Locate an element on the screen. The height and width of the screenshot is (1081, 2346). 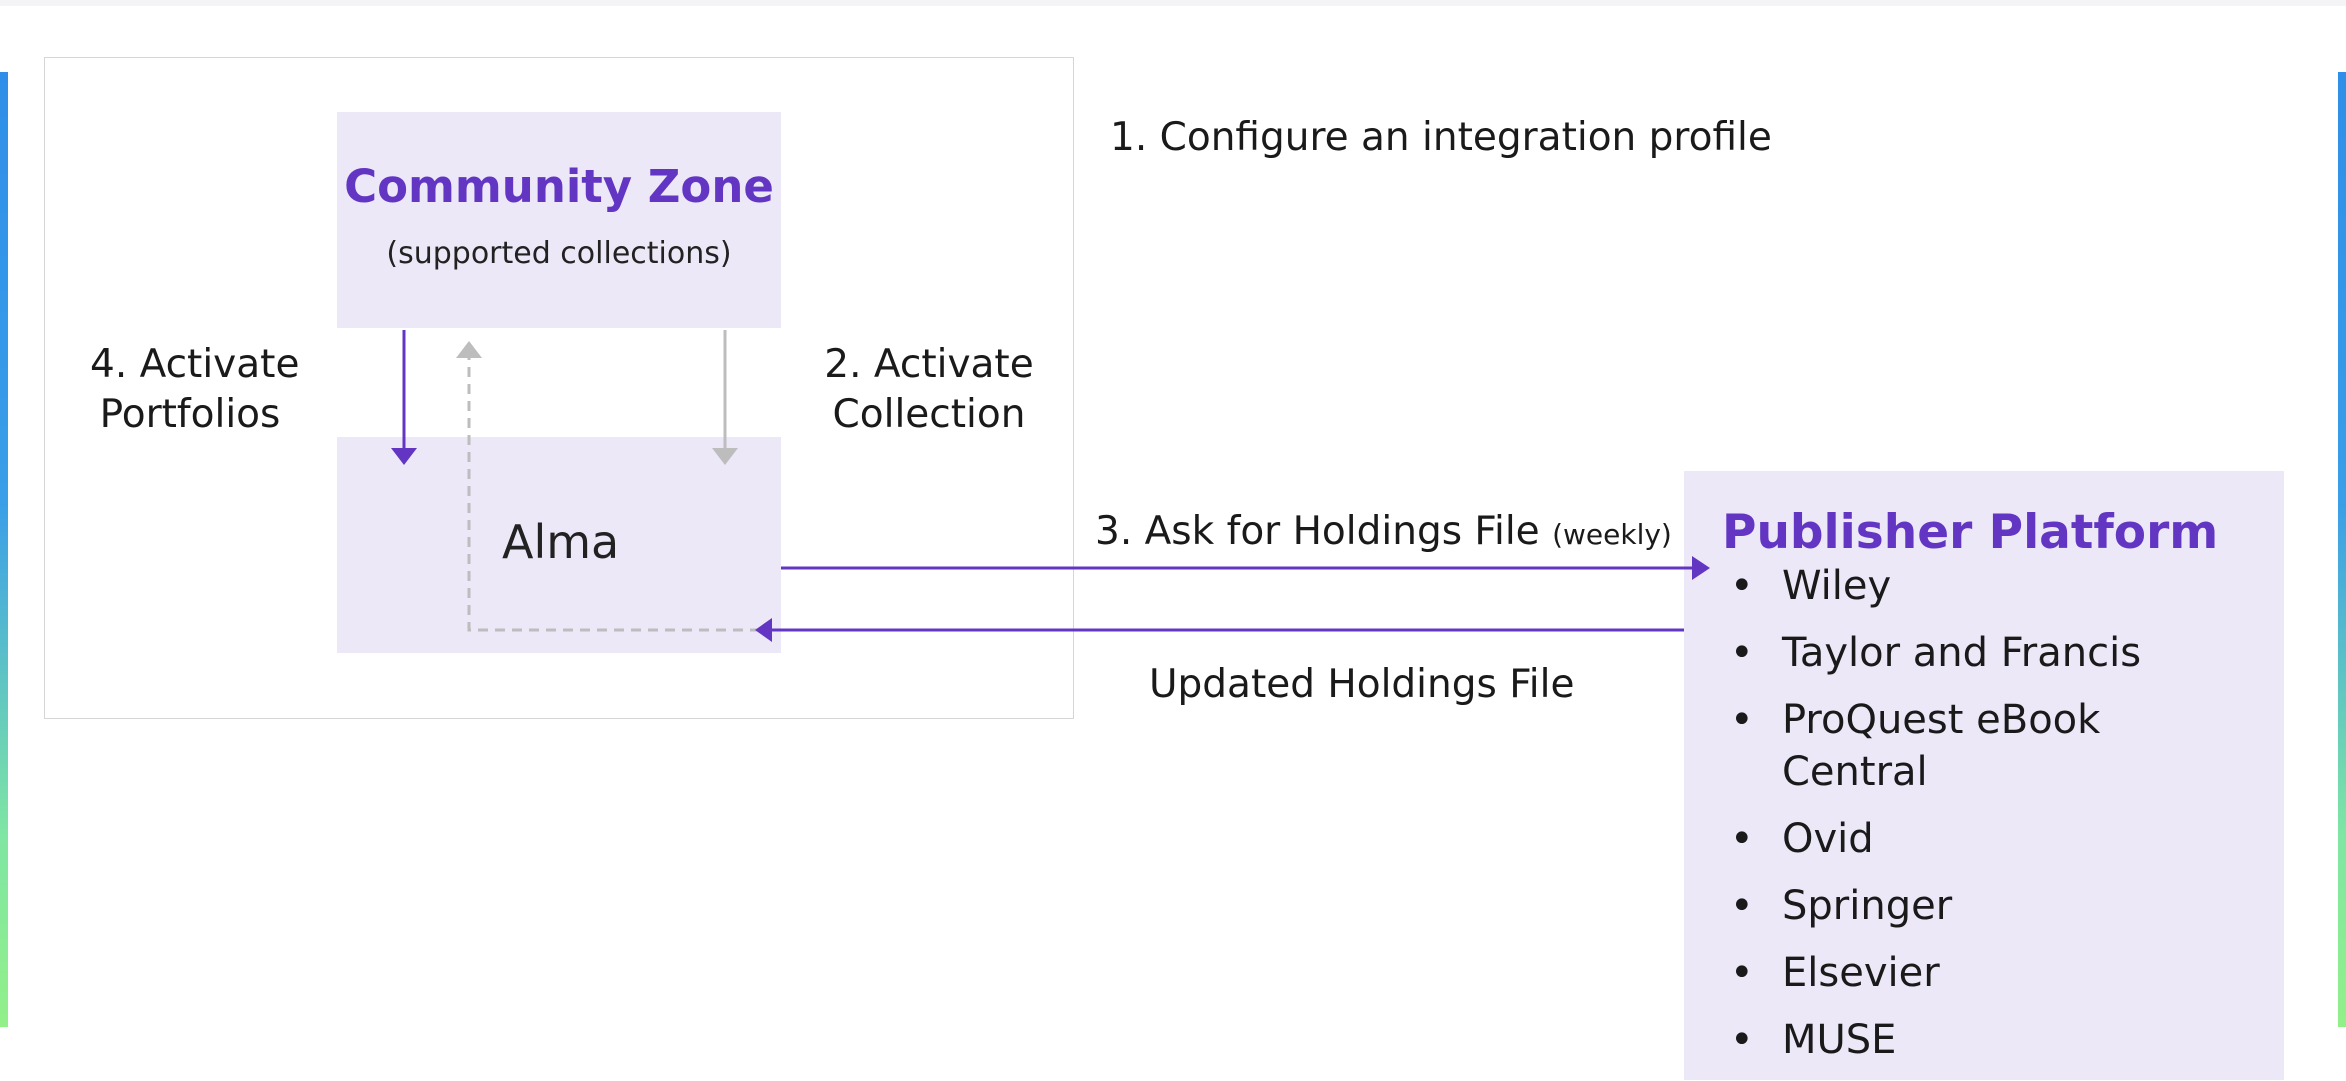
activate-collection-arrow is located at coordinates (725, 397).